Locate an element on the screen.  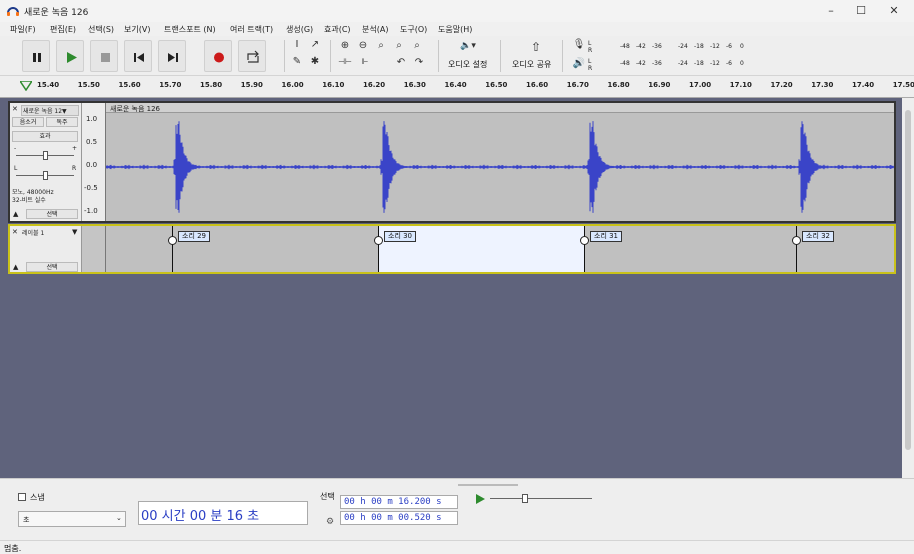
zoom-toggle-icon: ⌕ is located at coordinates (417, 45).